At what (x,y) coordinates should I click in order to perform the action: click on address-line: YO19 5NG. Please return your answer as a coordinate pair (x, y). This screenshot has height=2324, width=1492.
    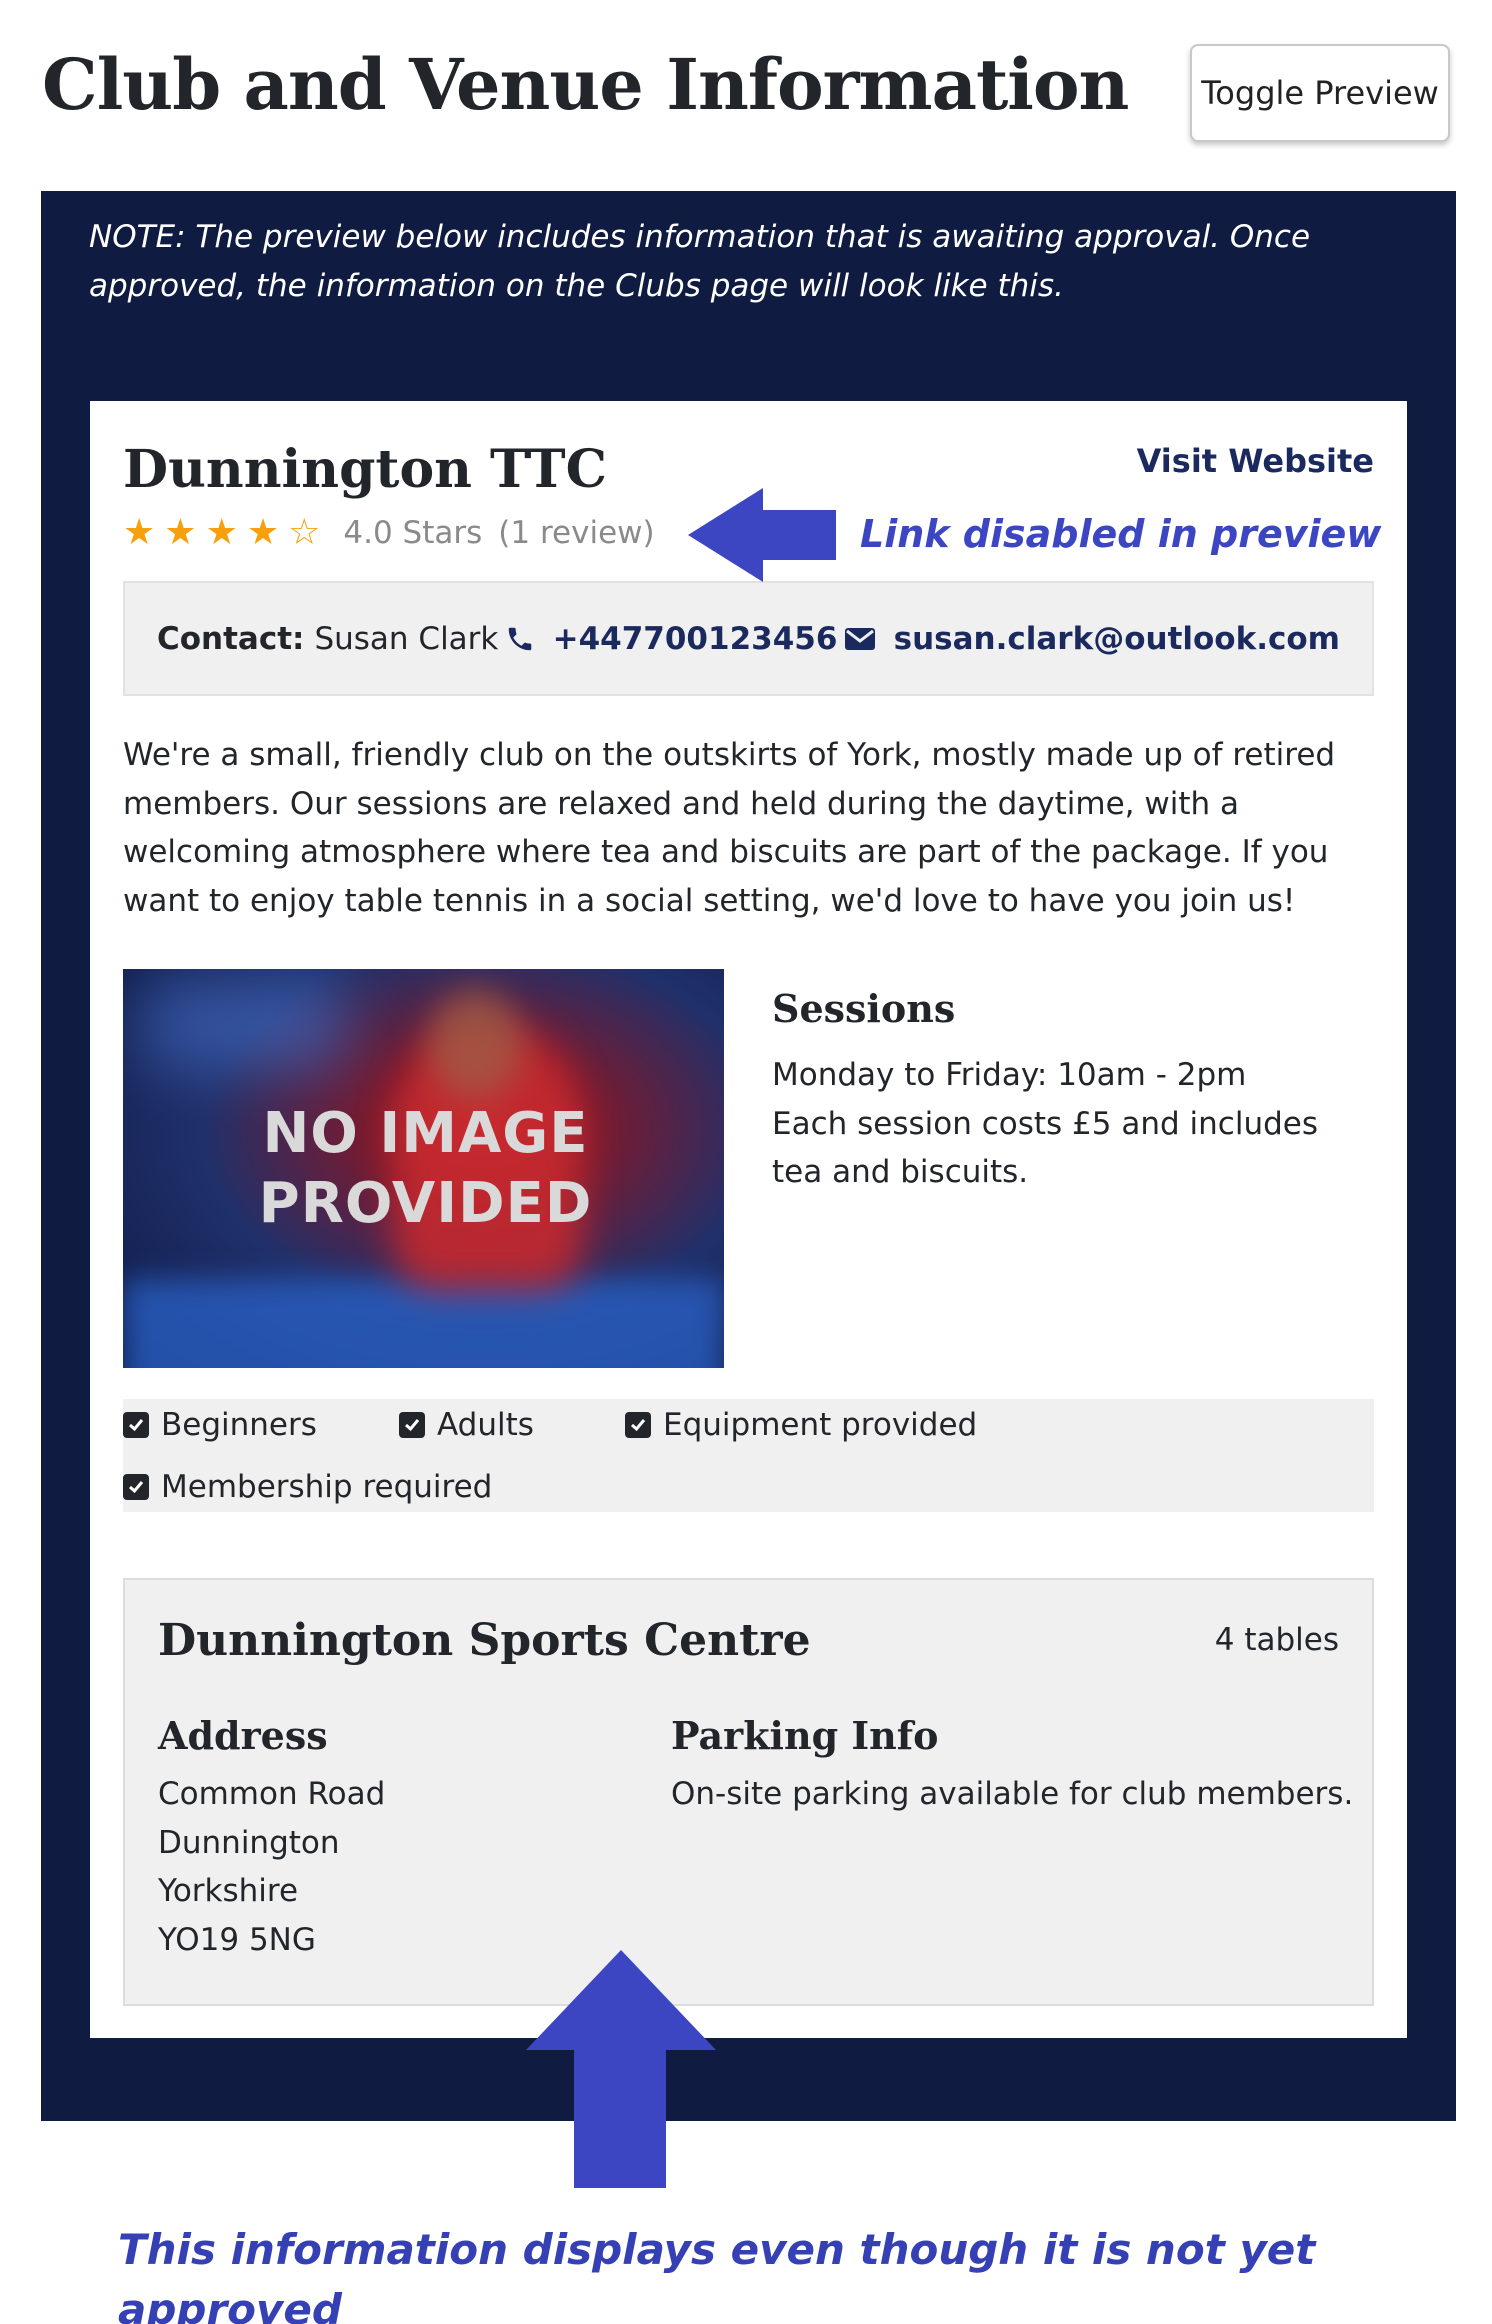
    Looking at the image, I should click on (237, 1939).